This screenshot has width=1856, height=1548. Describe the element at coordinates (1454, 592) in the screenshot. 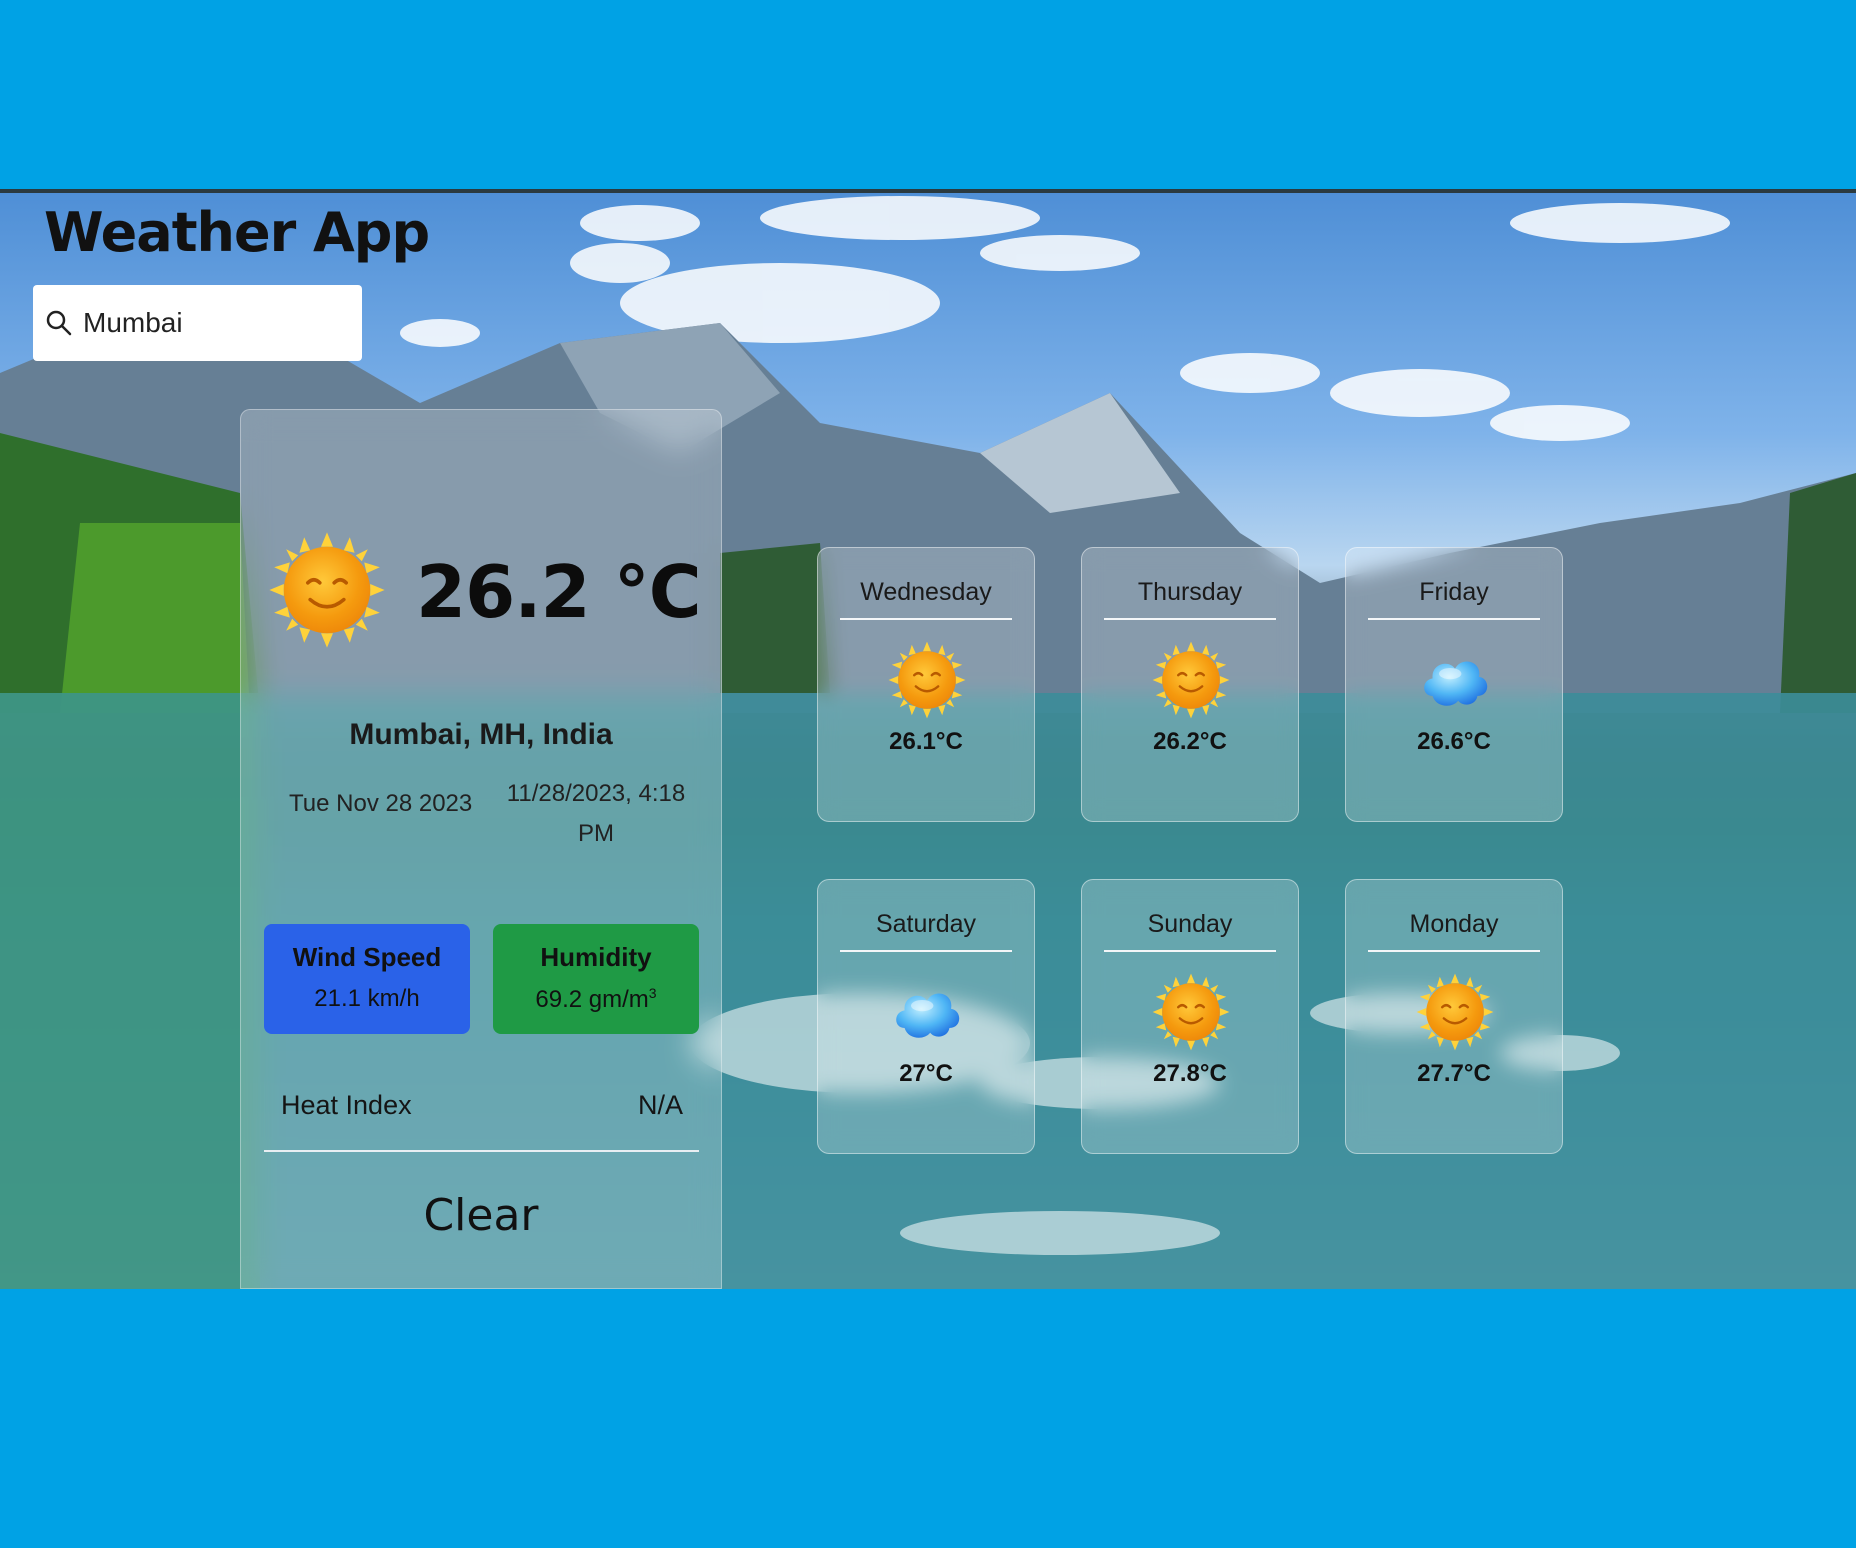

I see `forecast-day: Friday` at that location.